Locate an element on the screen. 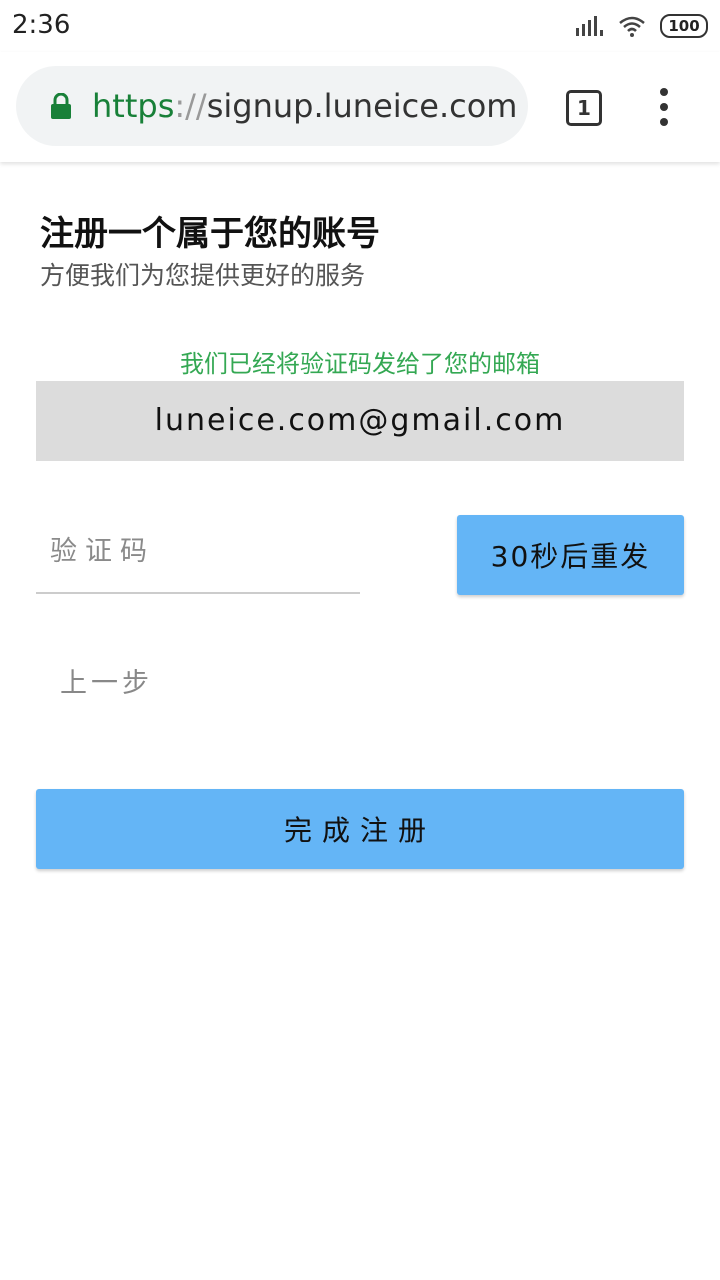  url-scheme: https is located at coordinates (133, 106).